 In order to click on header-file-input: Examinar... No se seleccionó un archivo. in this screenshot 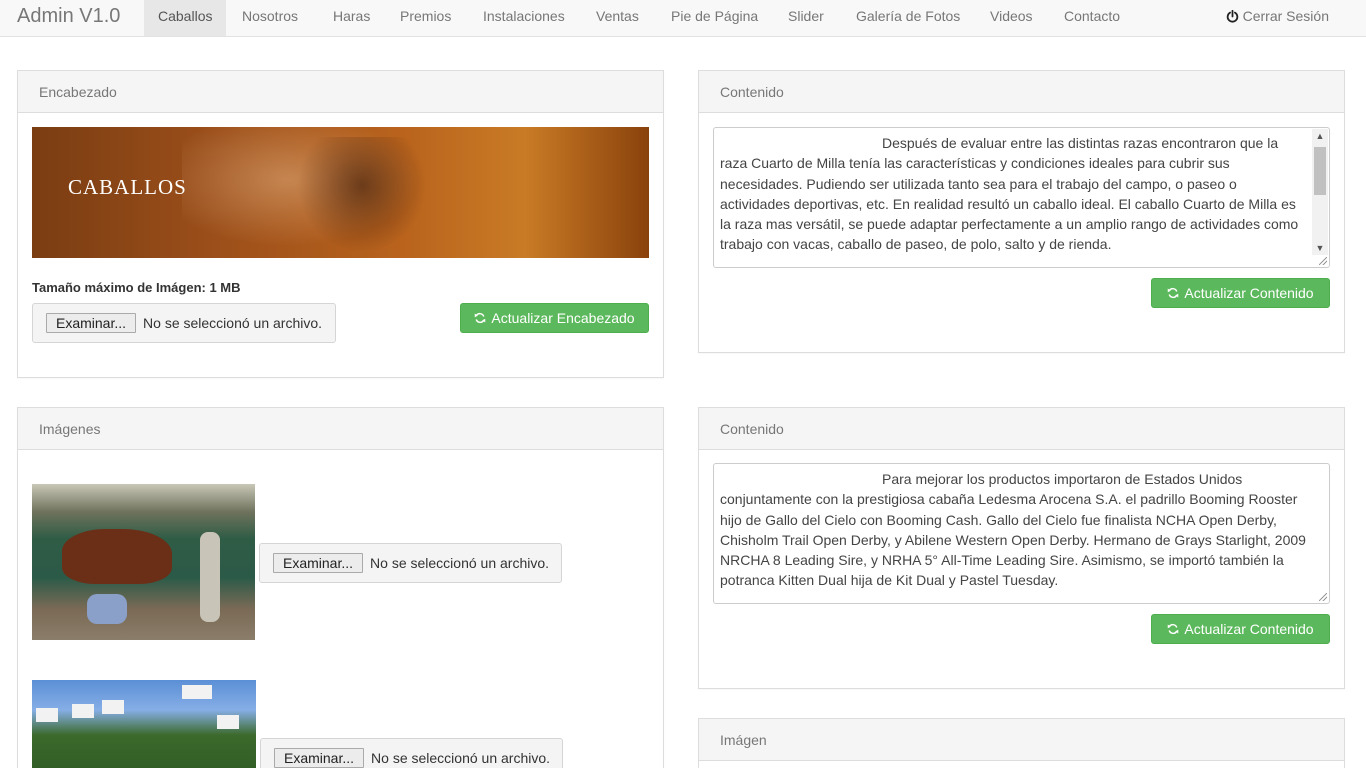, I will do `click(184, 323)`.